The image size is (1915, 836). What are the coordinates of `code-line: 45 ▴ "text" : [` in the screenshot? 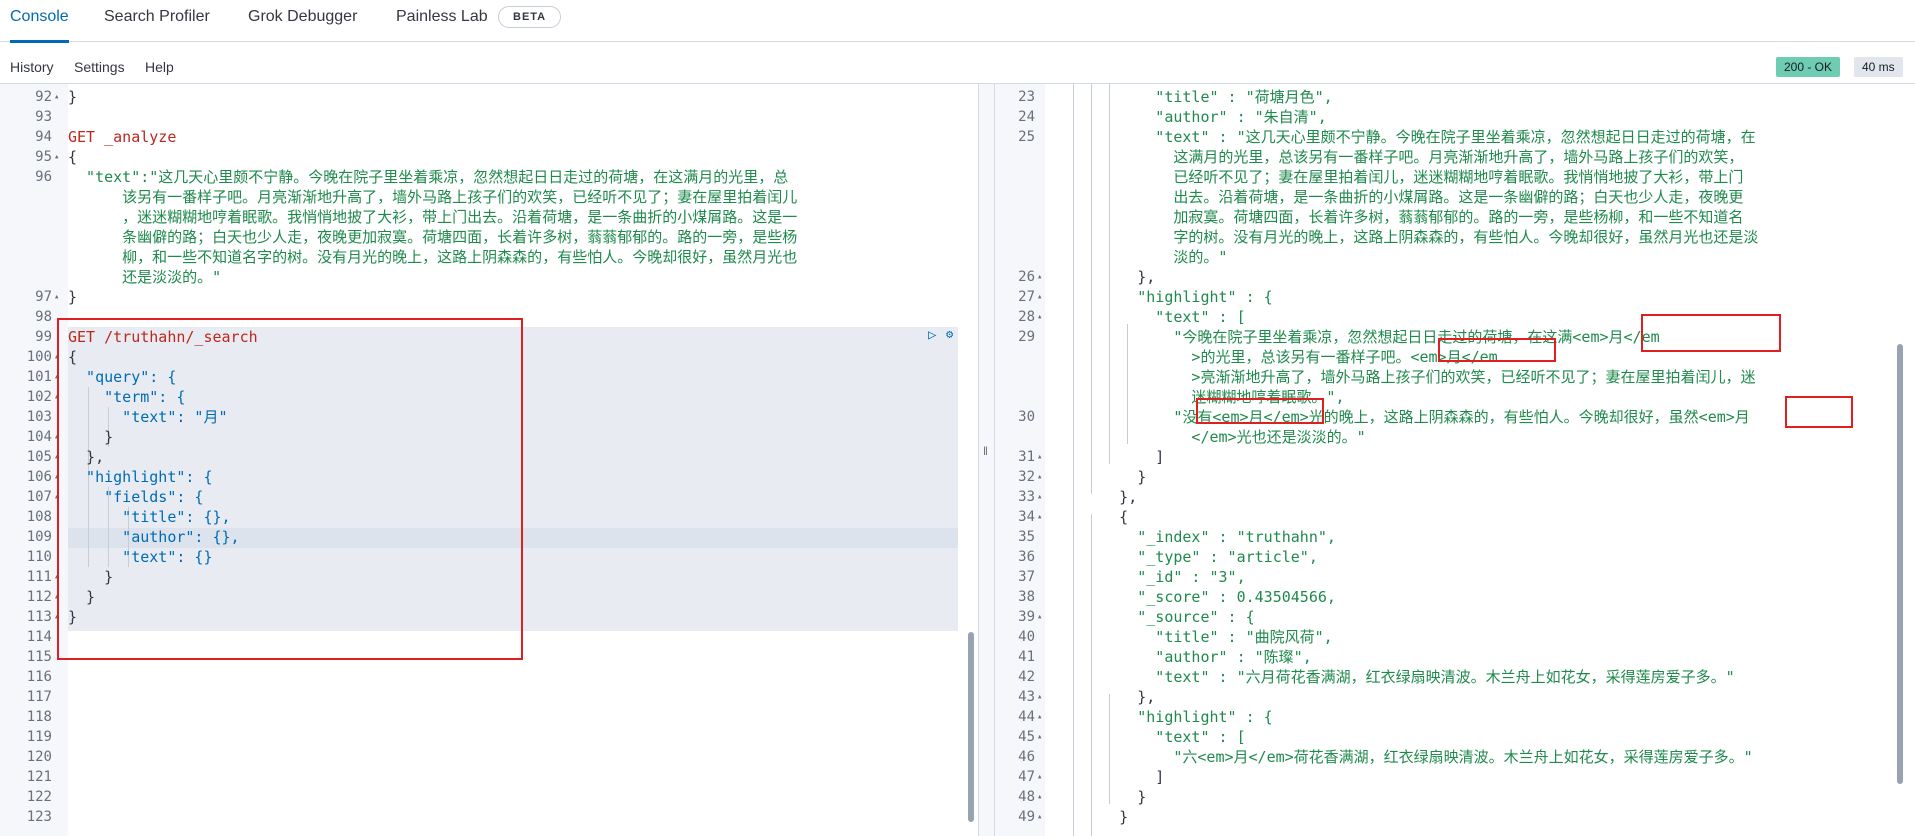 It's located at (1455, 737).